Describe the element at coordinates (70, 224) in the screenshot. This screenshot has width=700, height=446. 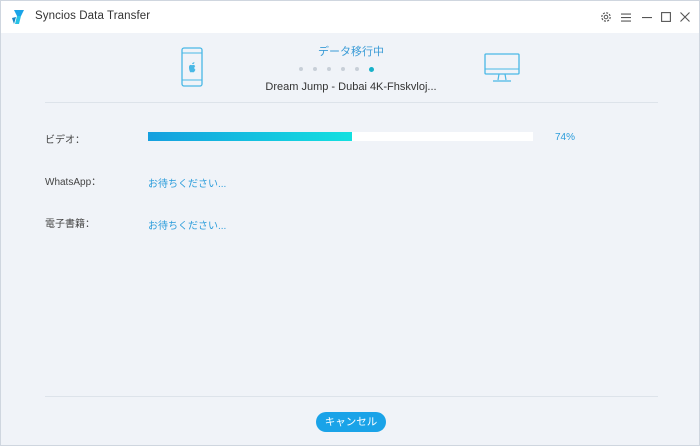
I see `row-label-ebook: 電子書籍：` at that location.